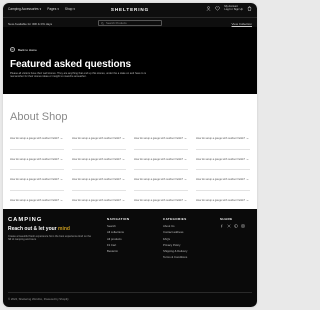 This screenshot has height=310, width=320. Describe the element at coordinates (118, 251) in the screenshot. I see `footer-link: Besterim` at that location.